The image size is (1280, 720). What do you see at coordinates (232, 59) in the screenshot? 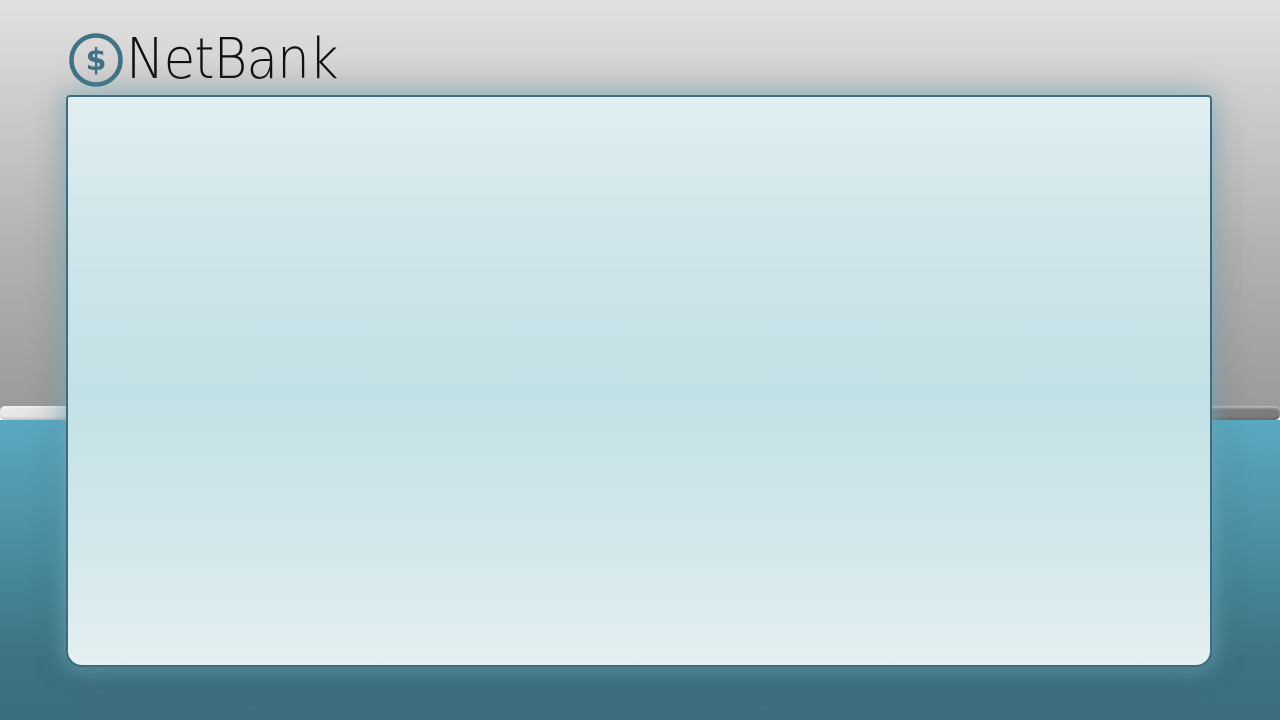
I see `brand-name: NetBank` at bounding box center [232, 59].